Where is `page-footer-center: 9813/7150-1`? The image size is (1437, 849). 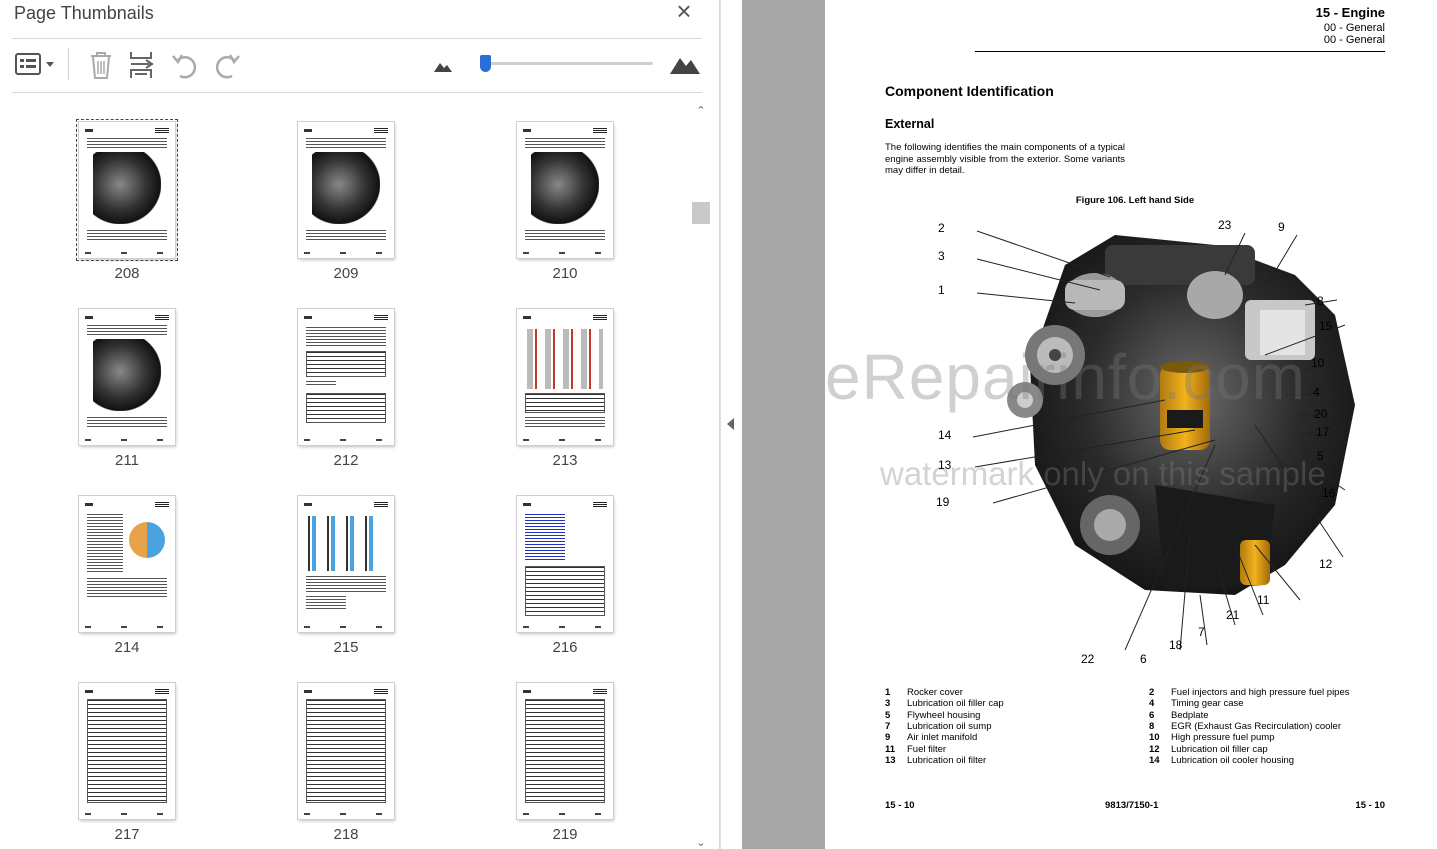 page-footer-center: 9813/7150-1 is located at coordinates (1132, 805).